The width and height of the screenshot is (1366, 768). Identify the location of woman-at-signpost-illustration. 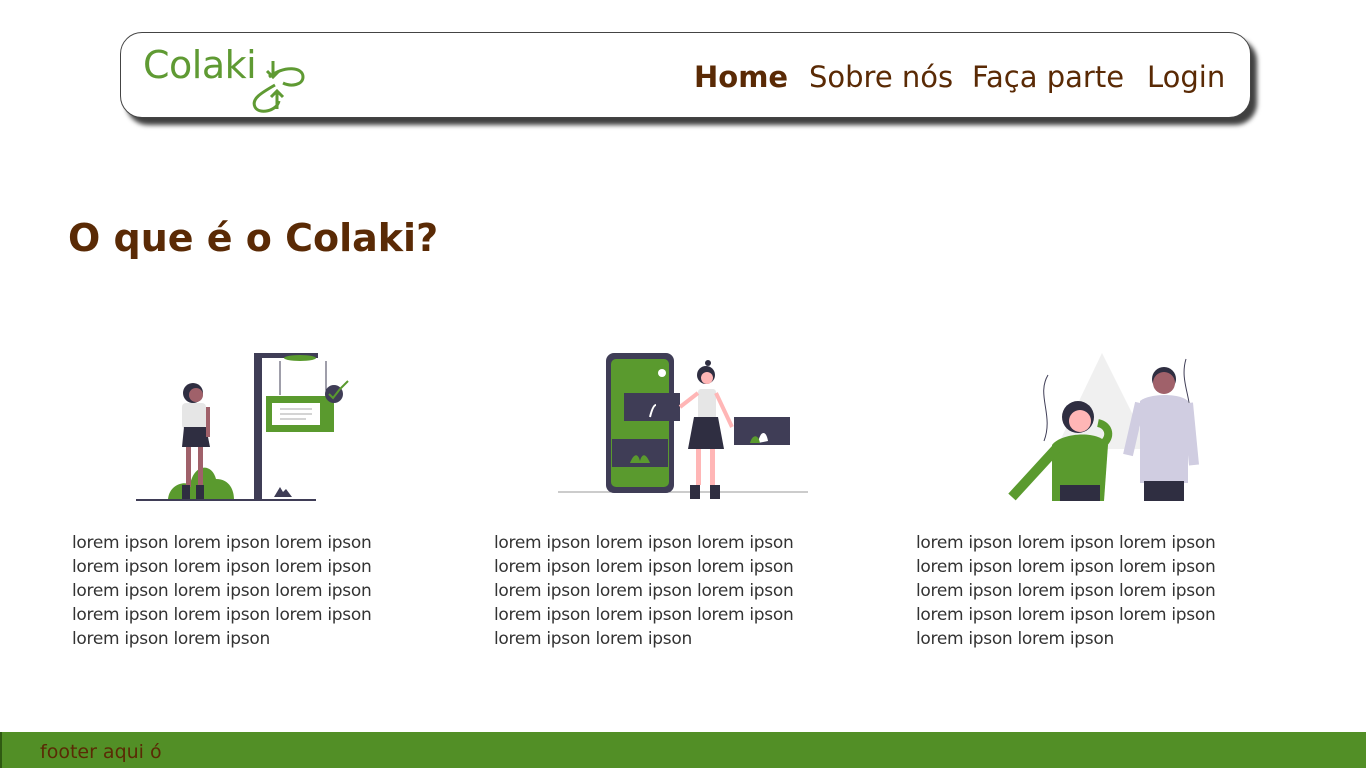
(245, 427).